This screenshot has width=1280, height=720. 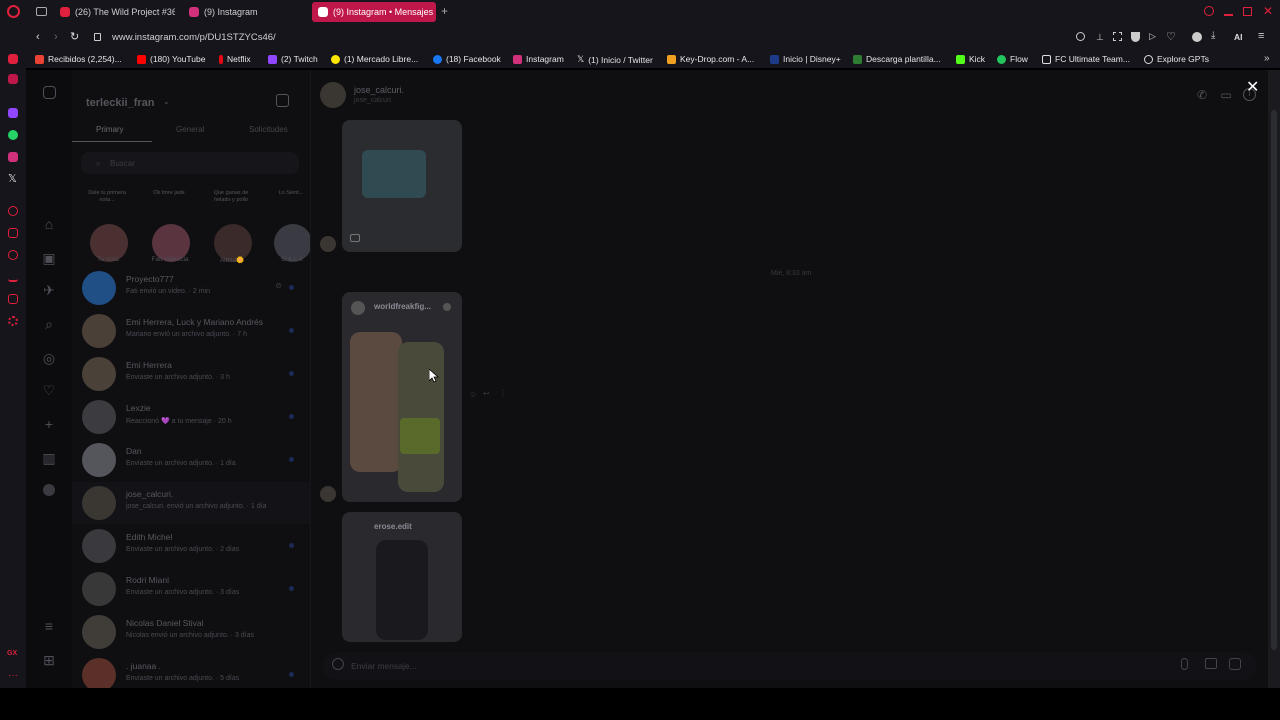 What do you see at coordinates (805, 59) in the screenshot?
I see `bookmark-disney: Inicio | Disney+` at bounding box center [805, 59].